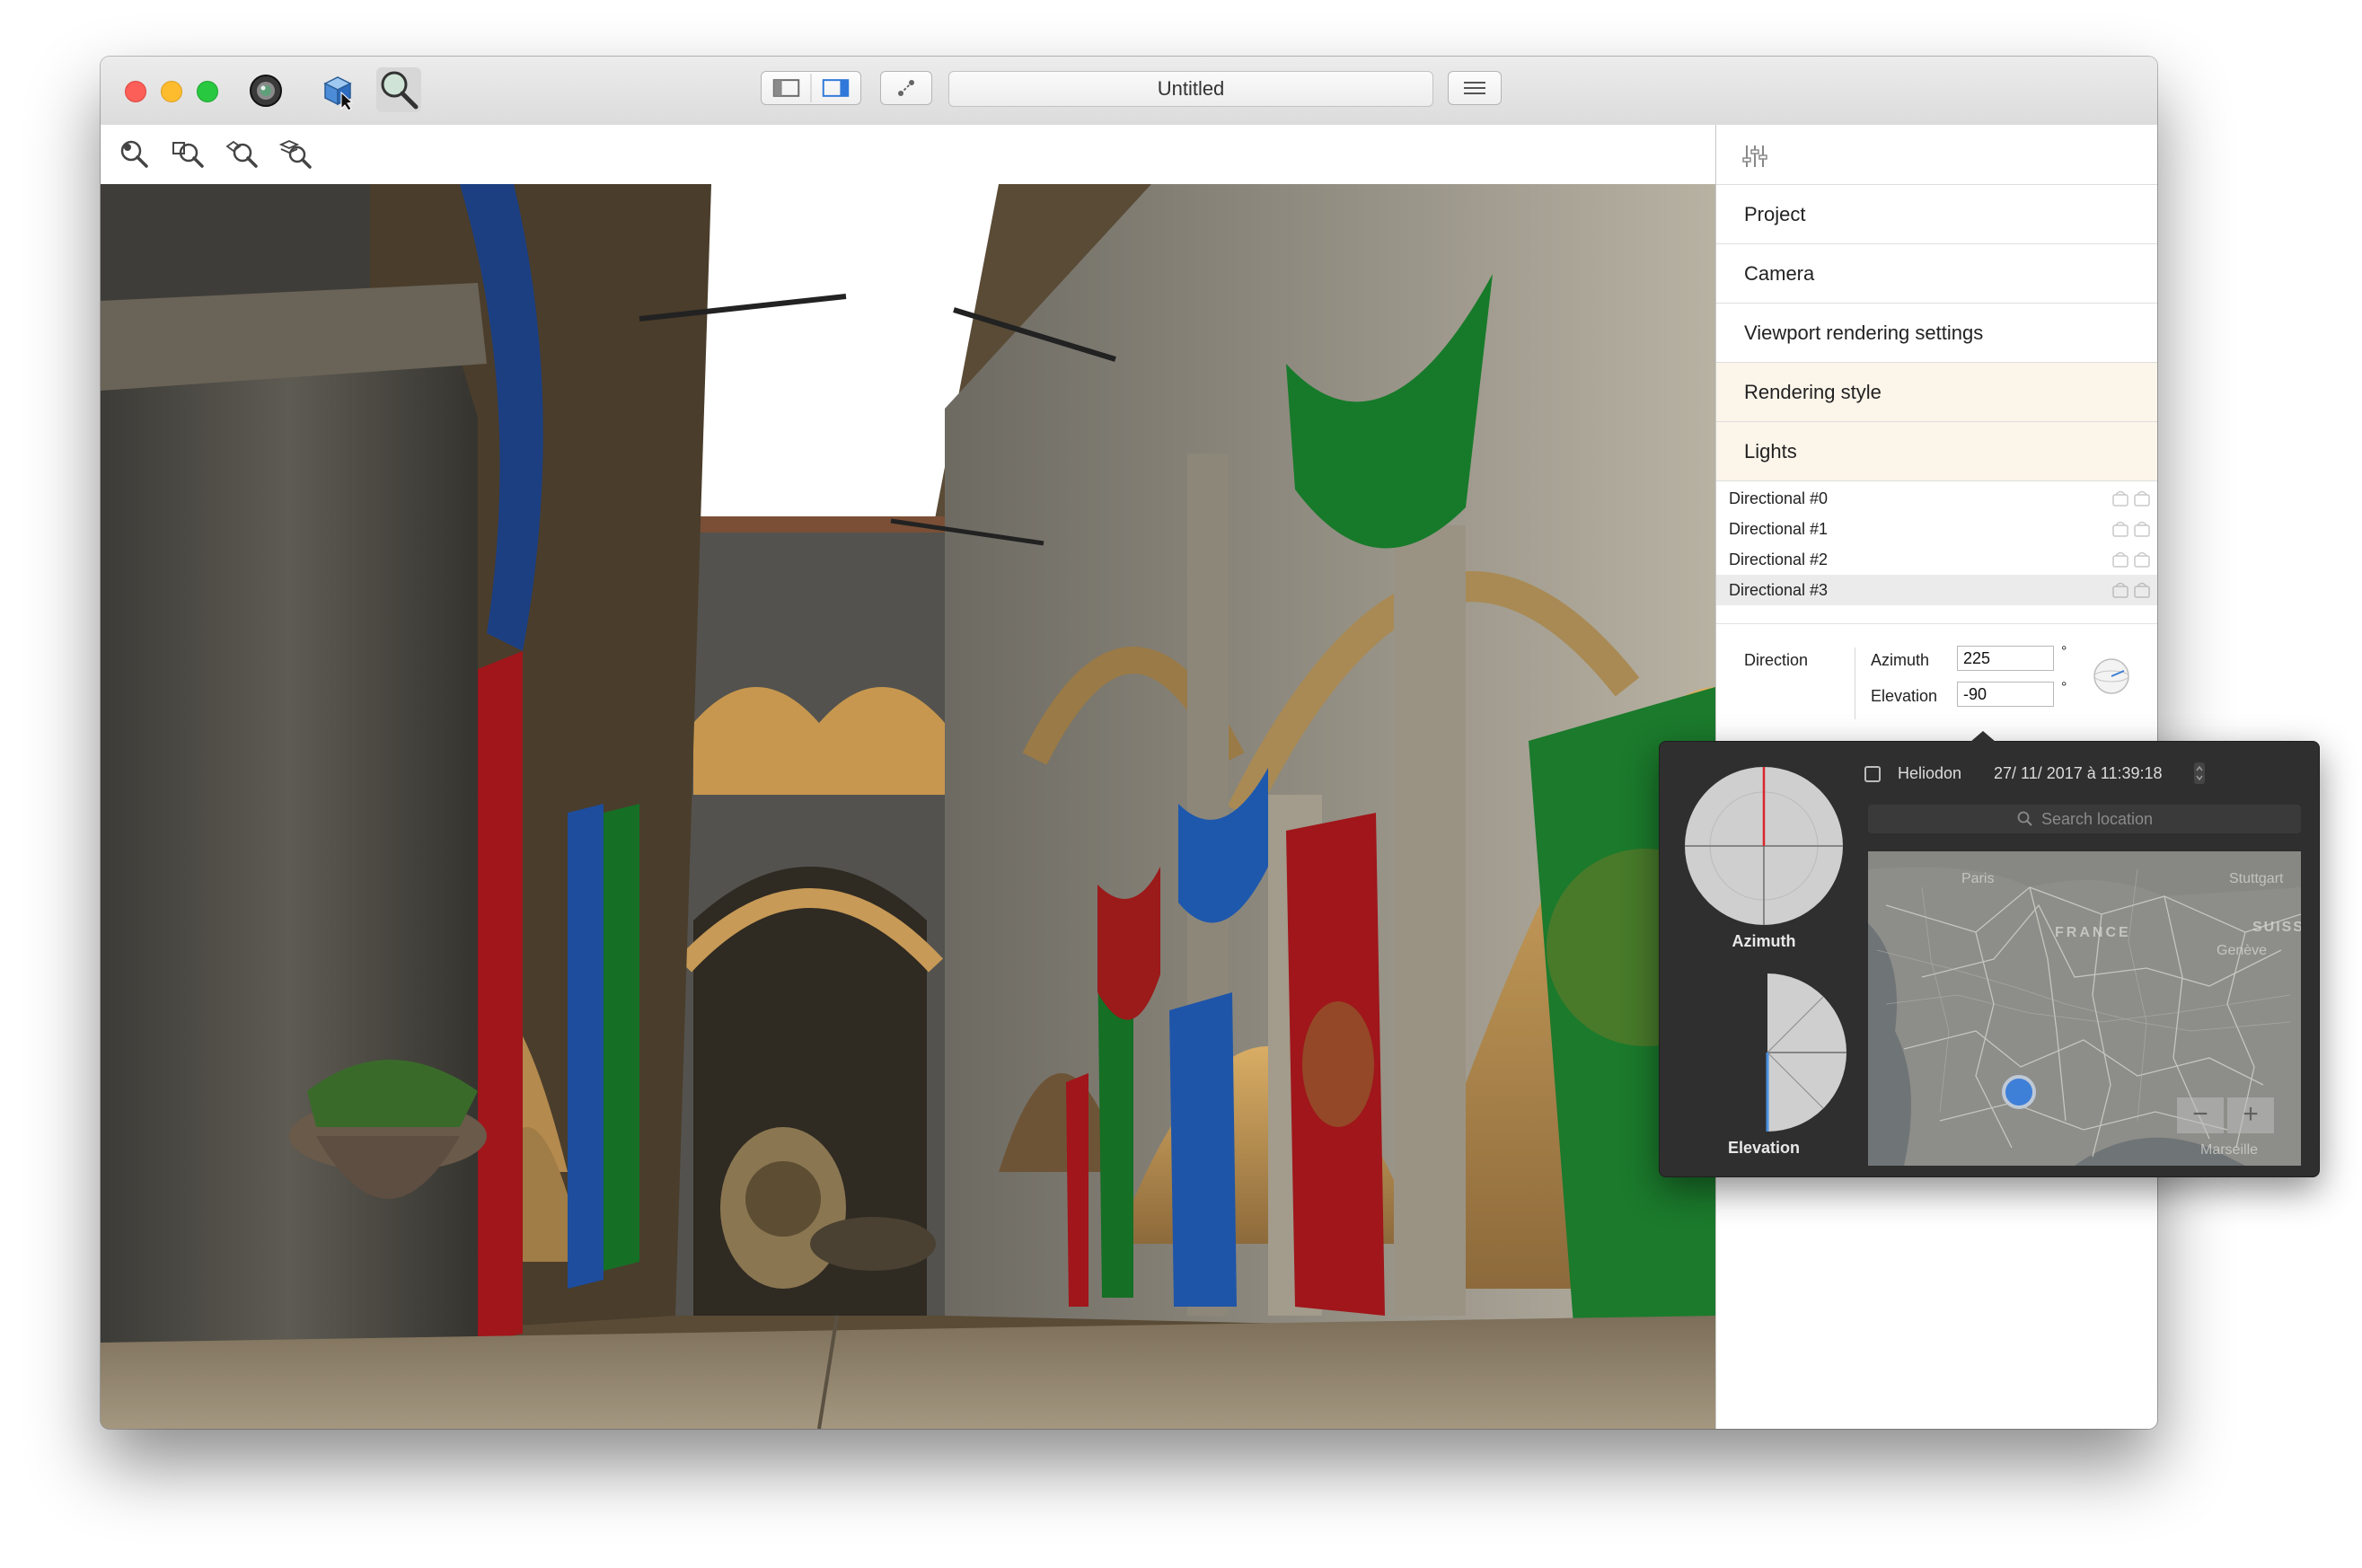  I want to click on azimuth-unit: °, so click(2064, 651).